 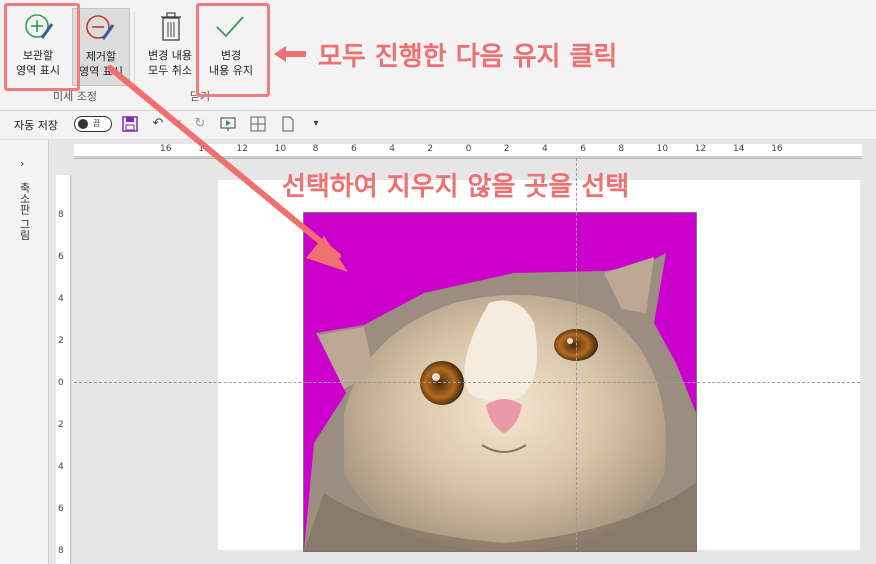 I want to click on toggle-knob, so click(x=83, y=124).